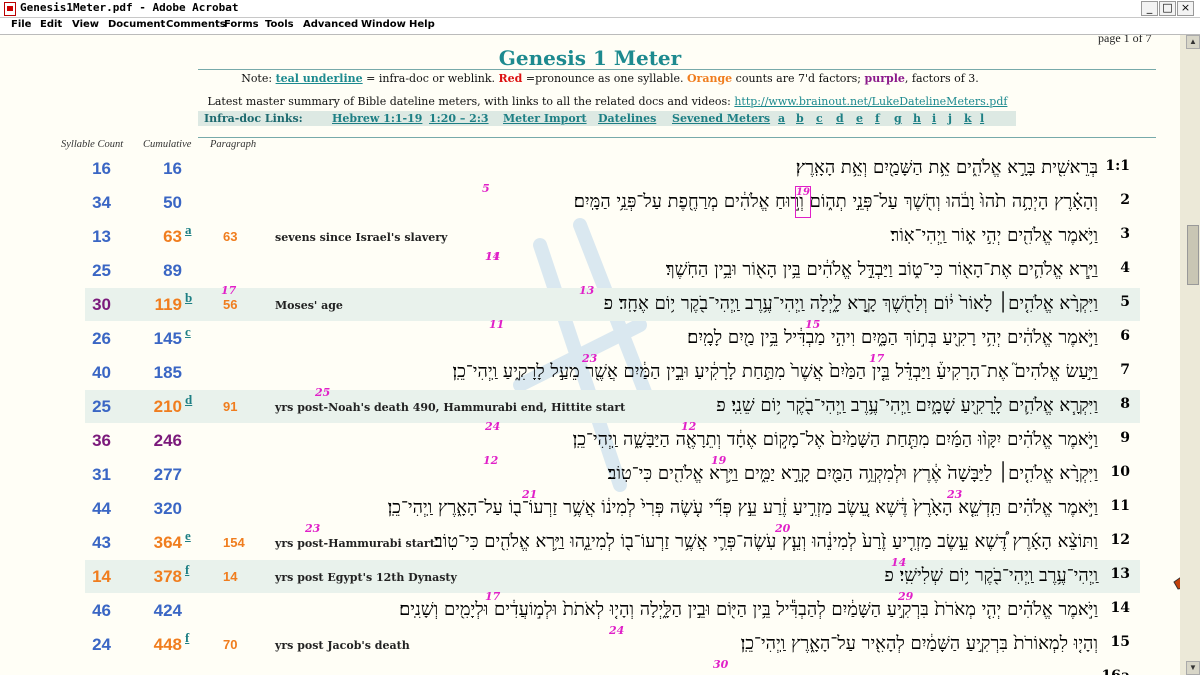 The width and height of the screenshot is (1200, 675). What do you see at coordinates (234, 542) in the screenshot?
I see `paragraph-value: 154` at bounding box center [234, 542].